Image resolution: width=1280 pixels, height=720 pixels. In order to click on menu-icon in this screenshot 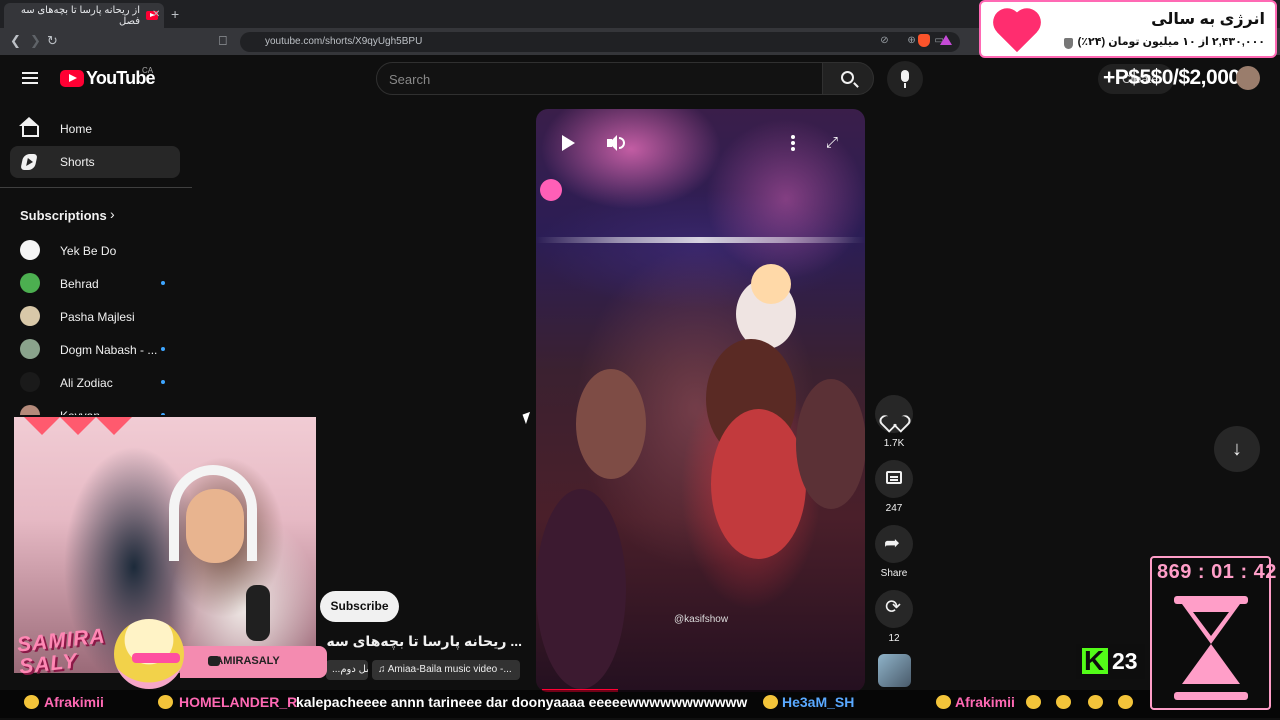, I will do `click(30, 78)`.